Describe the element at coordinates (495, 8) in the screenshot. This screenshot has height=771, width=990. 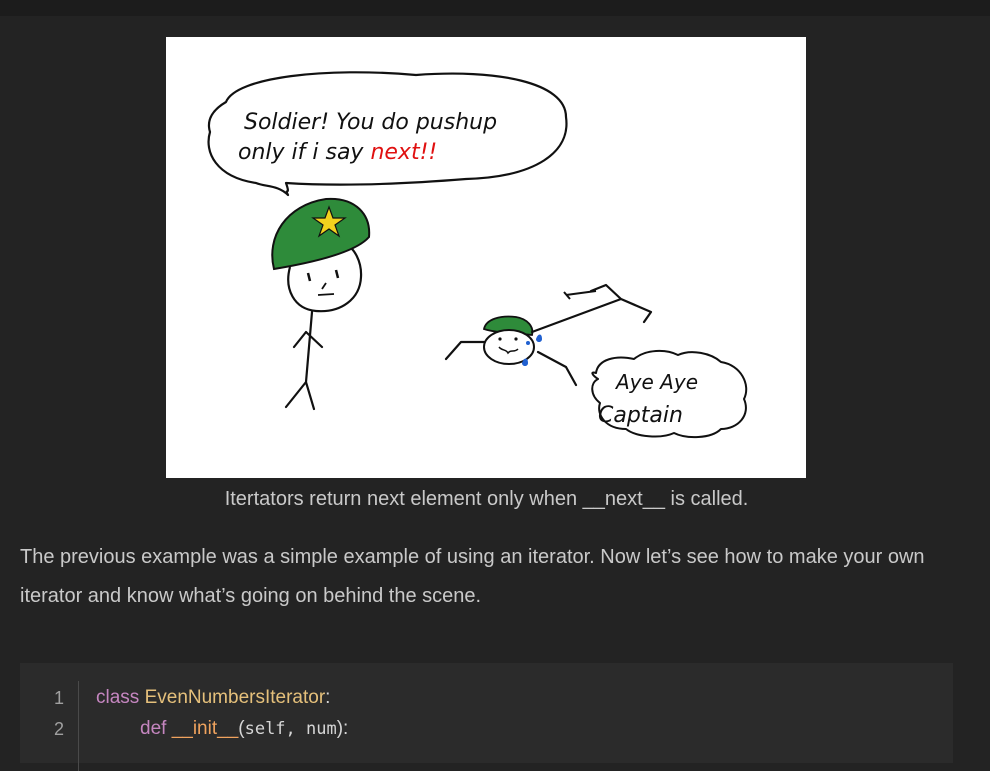
I see `top-strip` at that location.